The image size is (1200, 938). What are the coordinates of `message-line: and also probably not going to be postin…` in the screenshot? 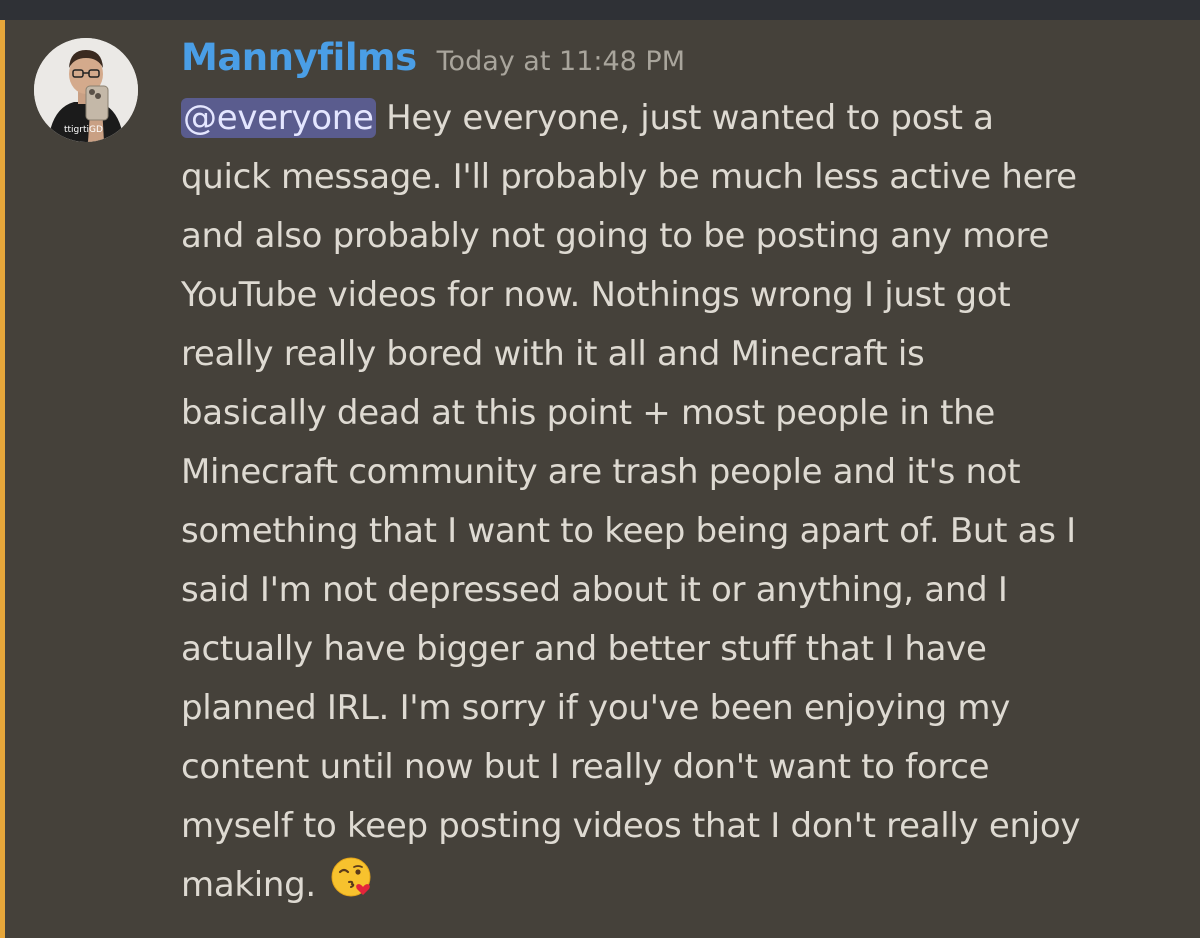 It's located at (615, 236).